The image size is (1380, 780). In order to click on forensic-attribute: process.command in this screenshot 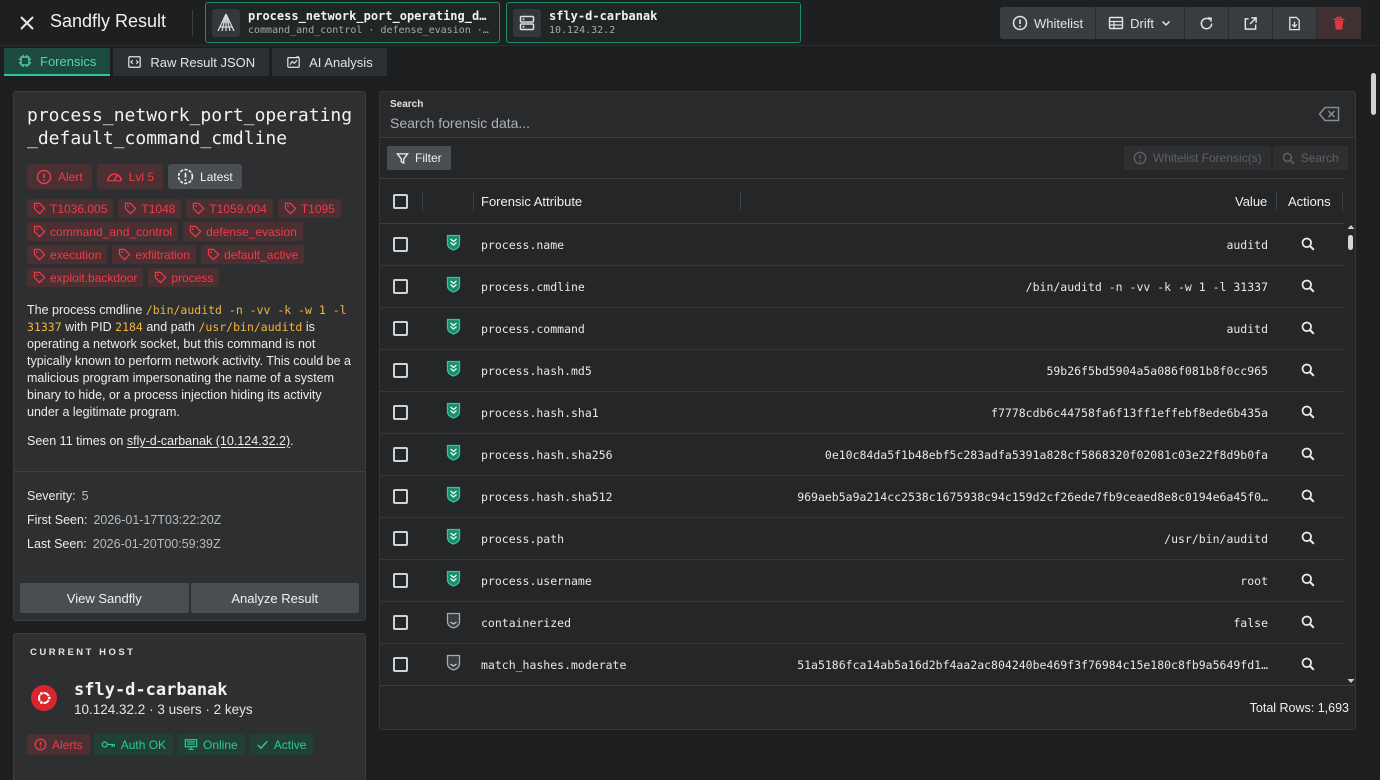, I will do `click(533, 329)`.